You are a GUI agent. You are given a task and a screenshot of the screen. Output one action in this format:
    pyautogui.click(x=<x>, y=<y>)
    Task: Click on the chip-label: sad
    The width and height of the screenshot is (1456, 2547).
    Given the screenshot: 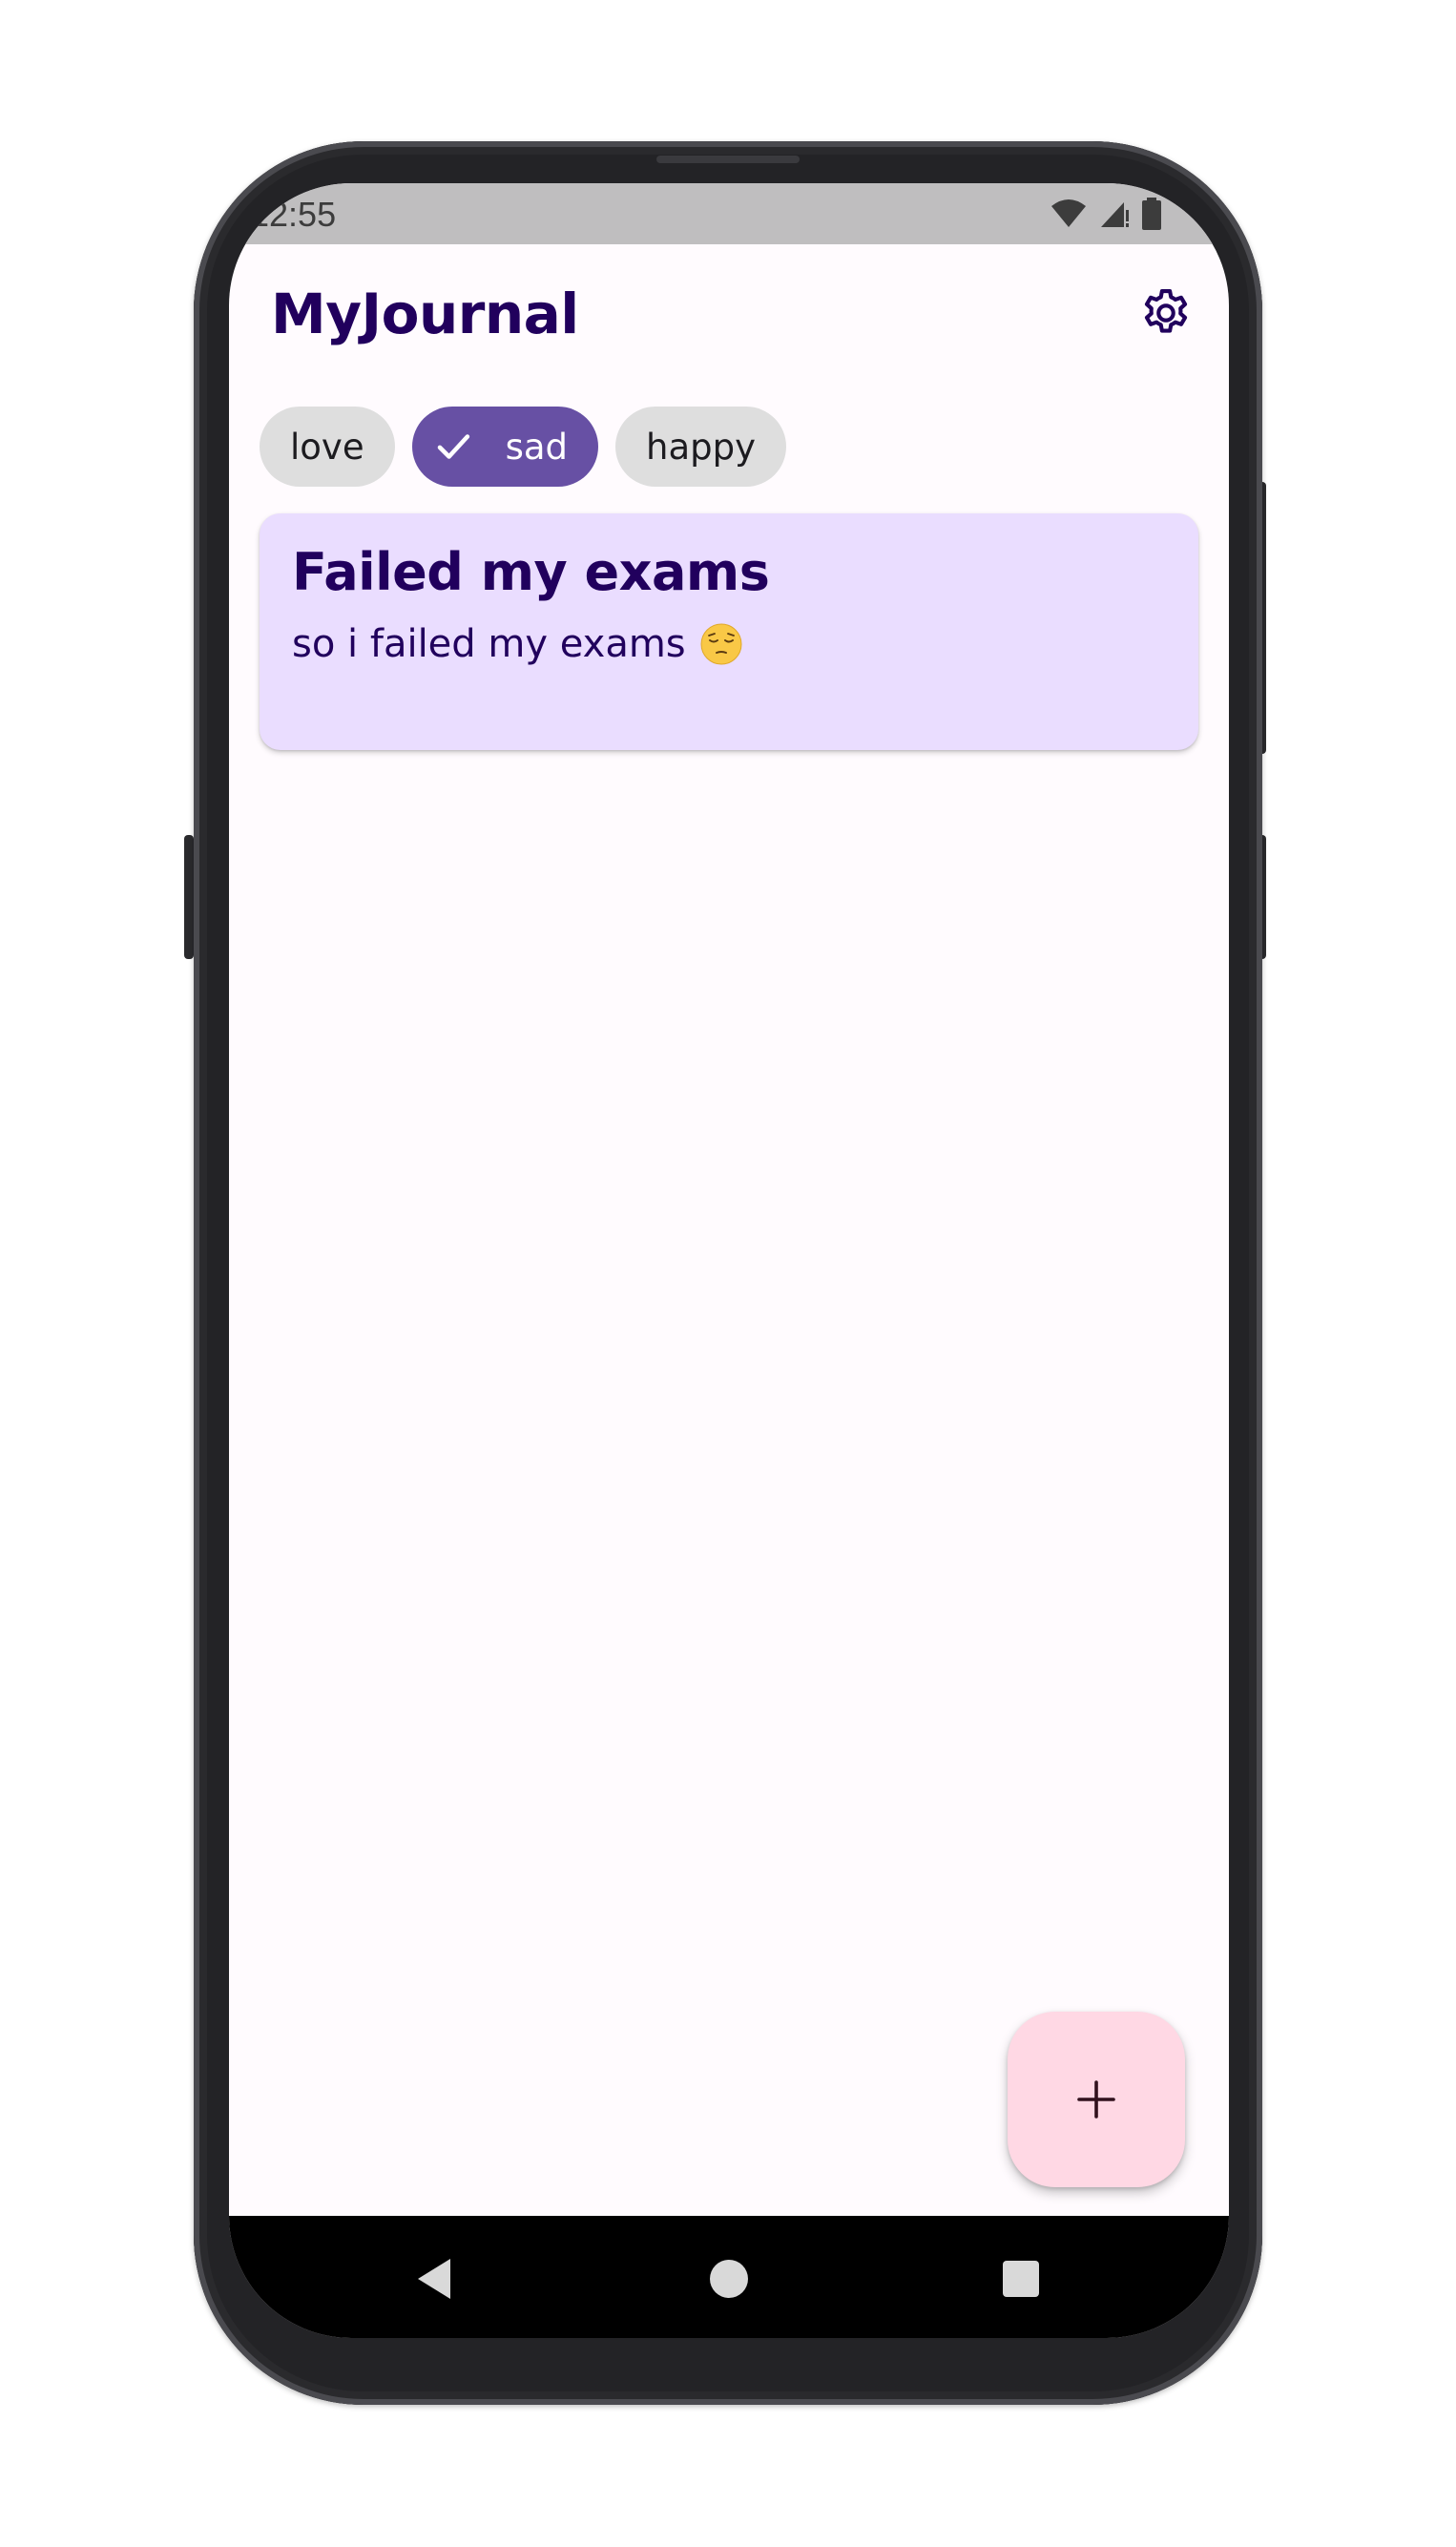 What is the action you would take?
    pyautogui.click(x=537, y=447)
    